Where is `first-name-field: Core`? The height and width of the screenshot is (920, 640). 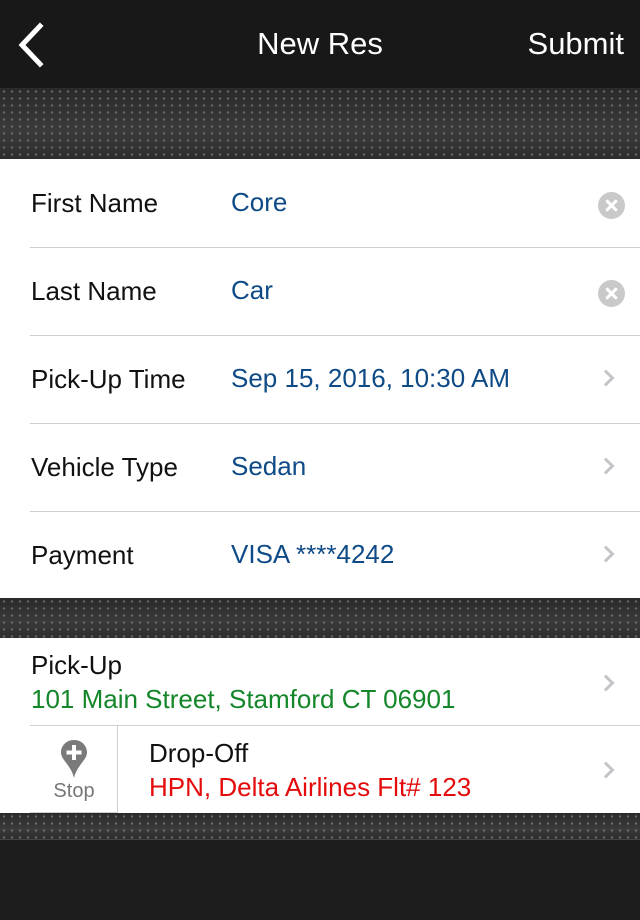 first-name-field: Core is located at coordinates (259, 202).